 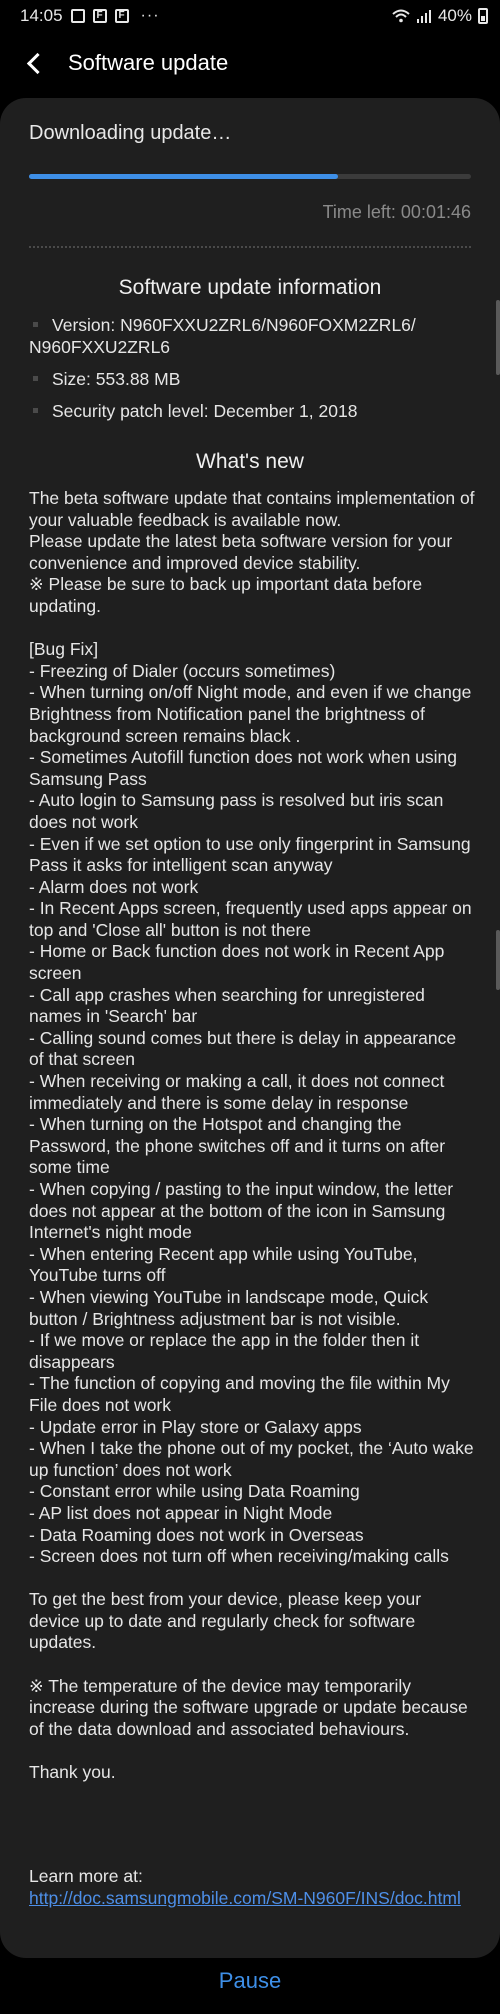 What do you see at coordinates (205, 411) in the screenshot?
I see `security-patch-text: Security patch level: December 1, 2018` at bounding box center [205, 411].